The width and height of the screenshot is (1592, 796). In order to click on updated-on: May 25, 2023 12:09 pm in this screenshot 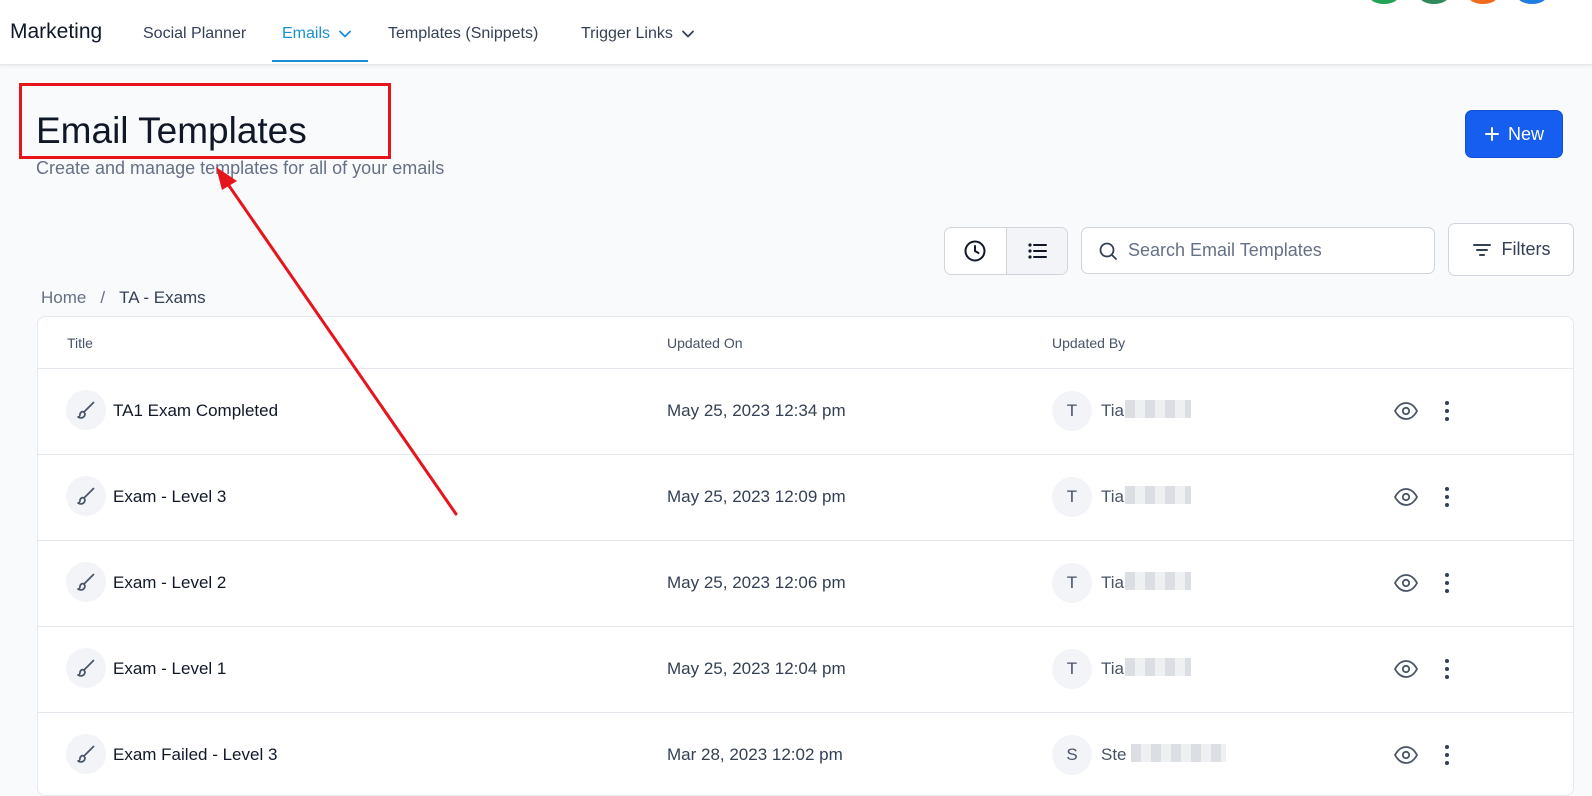, I will do `click(756, 496)`.